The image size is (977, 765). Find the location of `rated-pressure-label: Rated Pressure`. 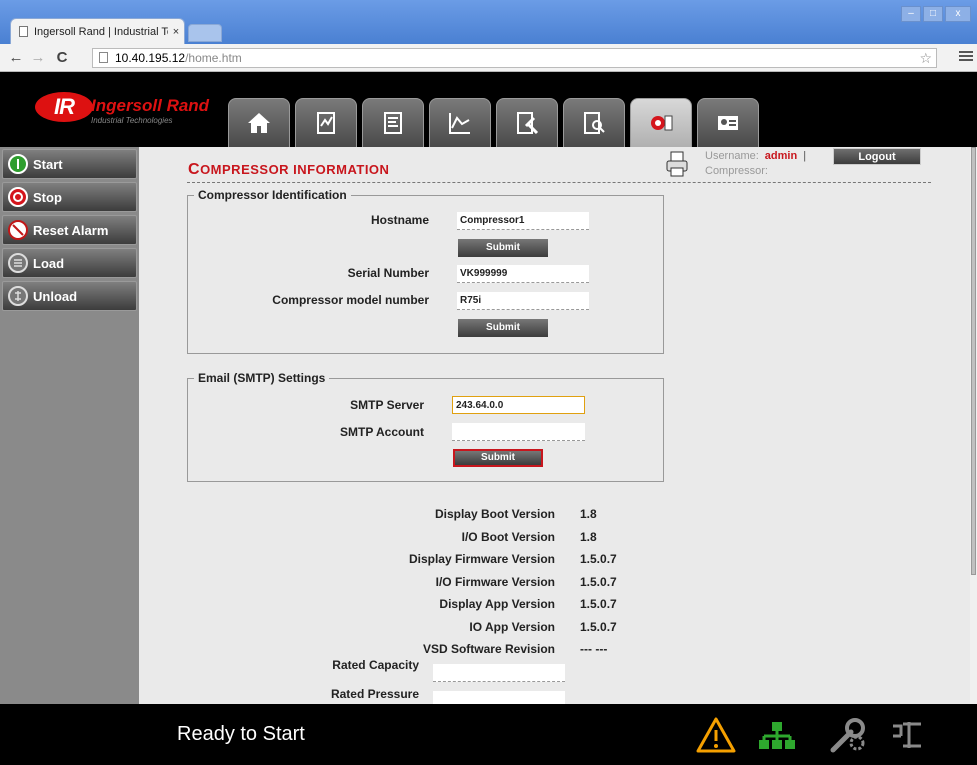

rated-pressure-label: Rated Pressure is located at coordinates (374, 694).